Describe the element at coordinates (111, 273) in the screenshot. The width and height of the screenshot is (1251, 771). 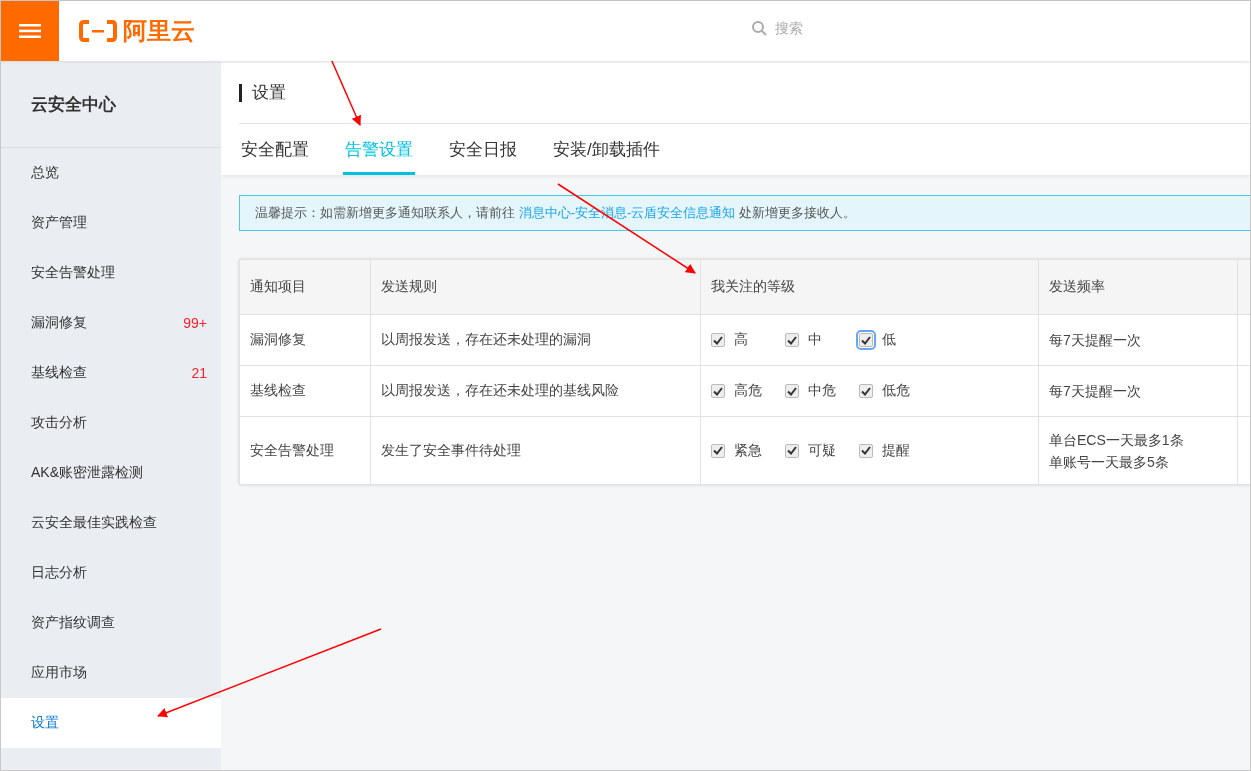
I see `sidebar-item: 安全告警处理` at that location.